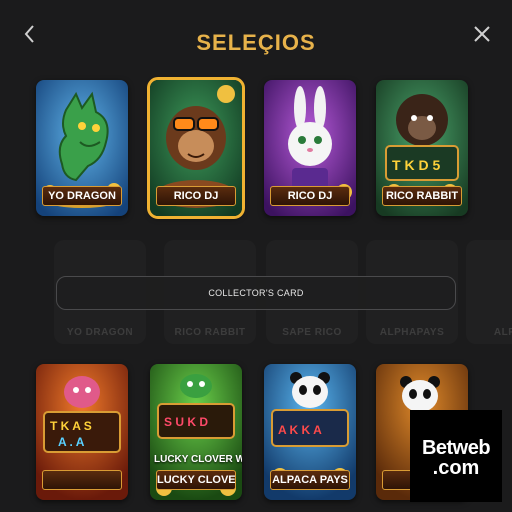 The height and width of the screenshot is (512, 512). What do you see at coordinates (300, 430) in the screenshot?
I see `svg-text: A K K A` at bounding box center [300, 430].